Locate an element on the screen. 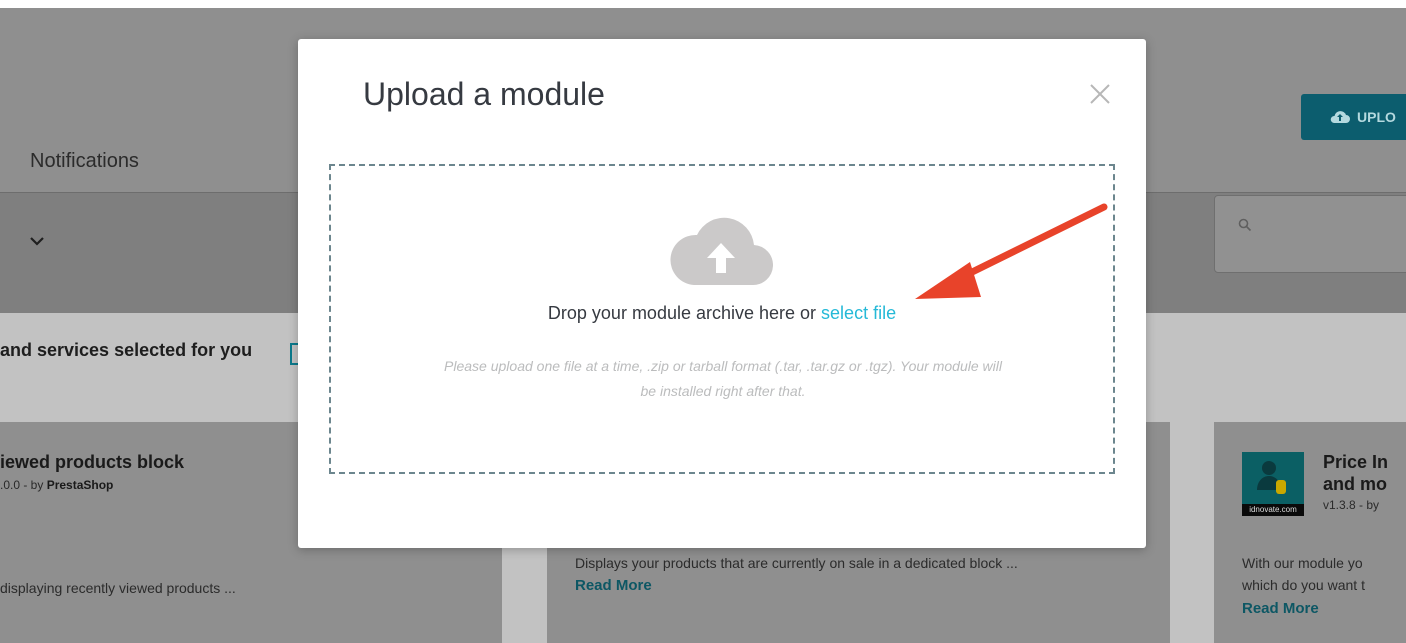  module-logo: idnovate.com is located at coordinates (1273, 484).